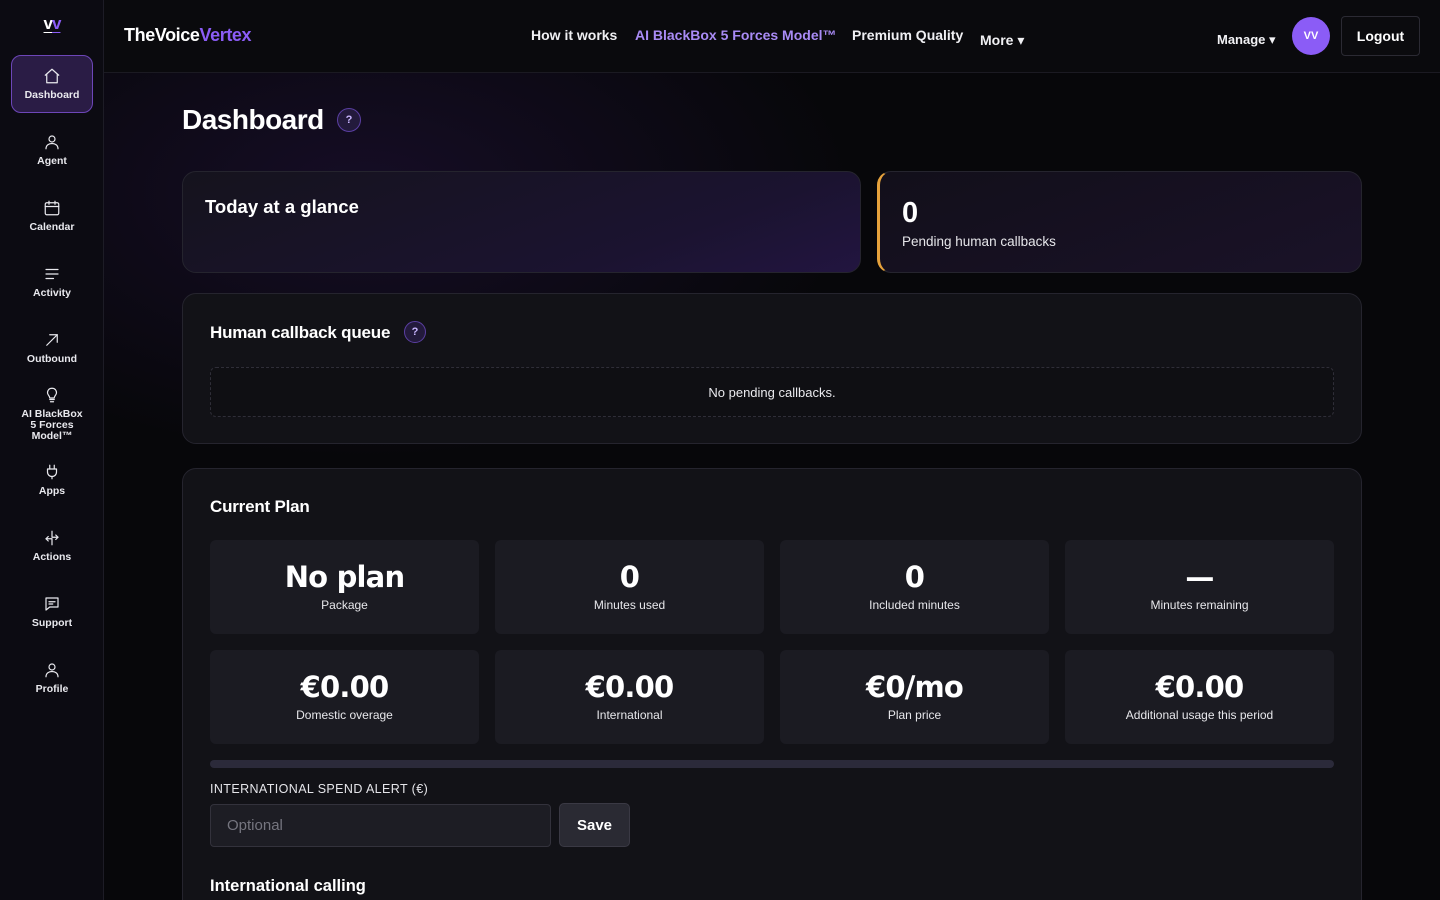  What do you see at coordinates (1246, 40) in the screenshot?
I see `manage-dropdown: Manage ▾` at bounding box center [1246, 40].